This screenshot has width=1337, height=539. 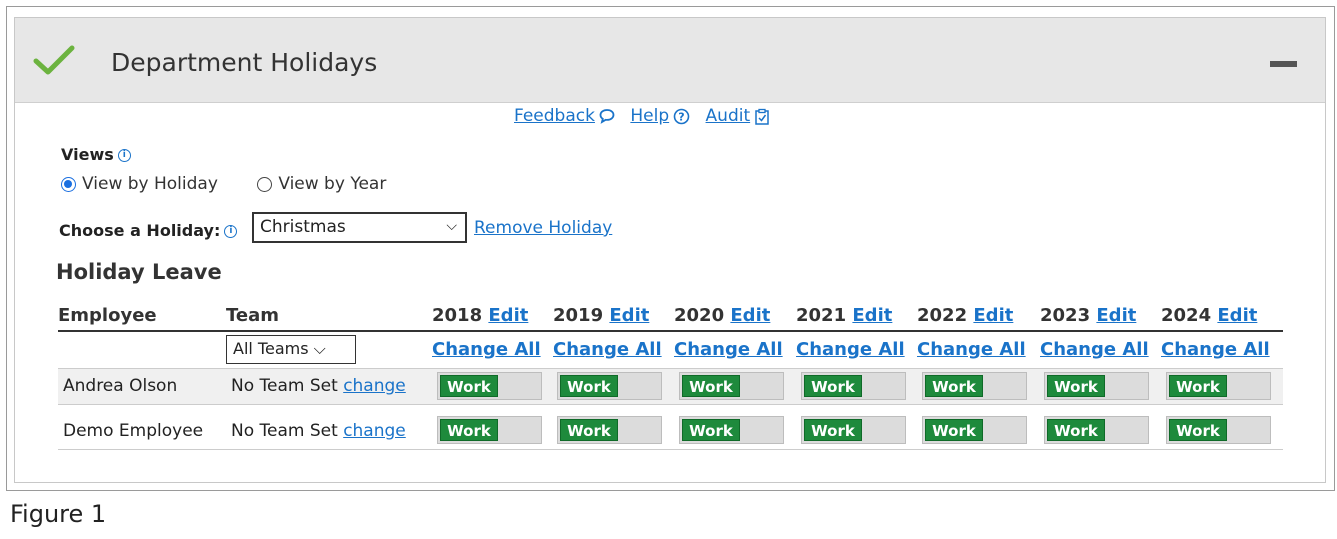 What do you see at coordinates (96, 154) in the screenshot?
I see `views-label: Views i` at bounding box center [96, 154].